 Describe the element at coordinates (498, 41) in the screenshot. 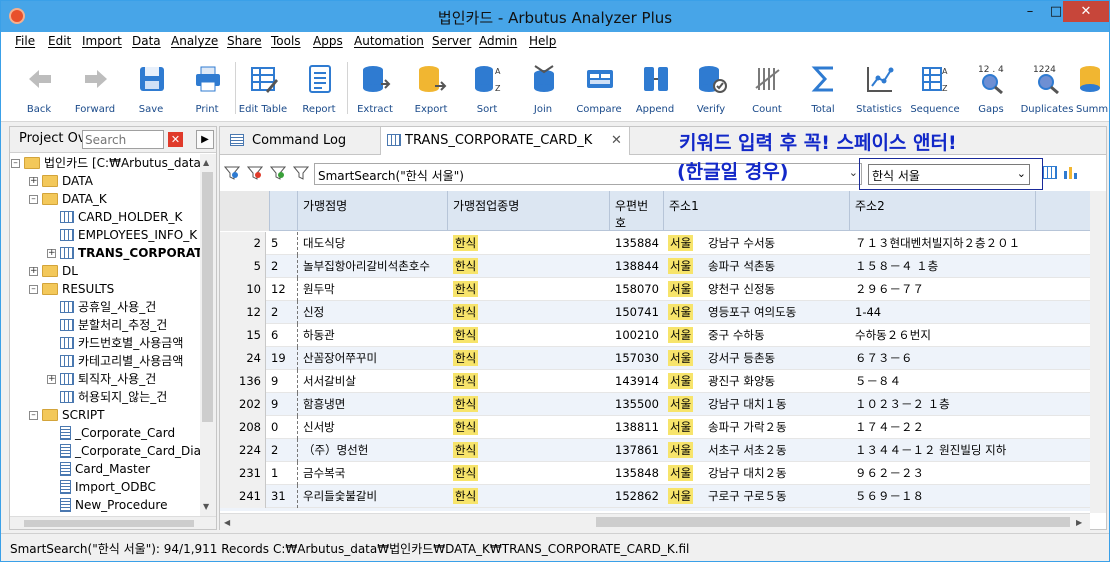

I see `menu-admin: Admin` at that location.